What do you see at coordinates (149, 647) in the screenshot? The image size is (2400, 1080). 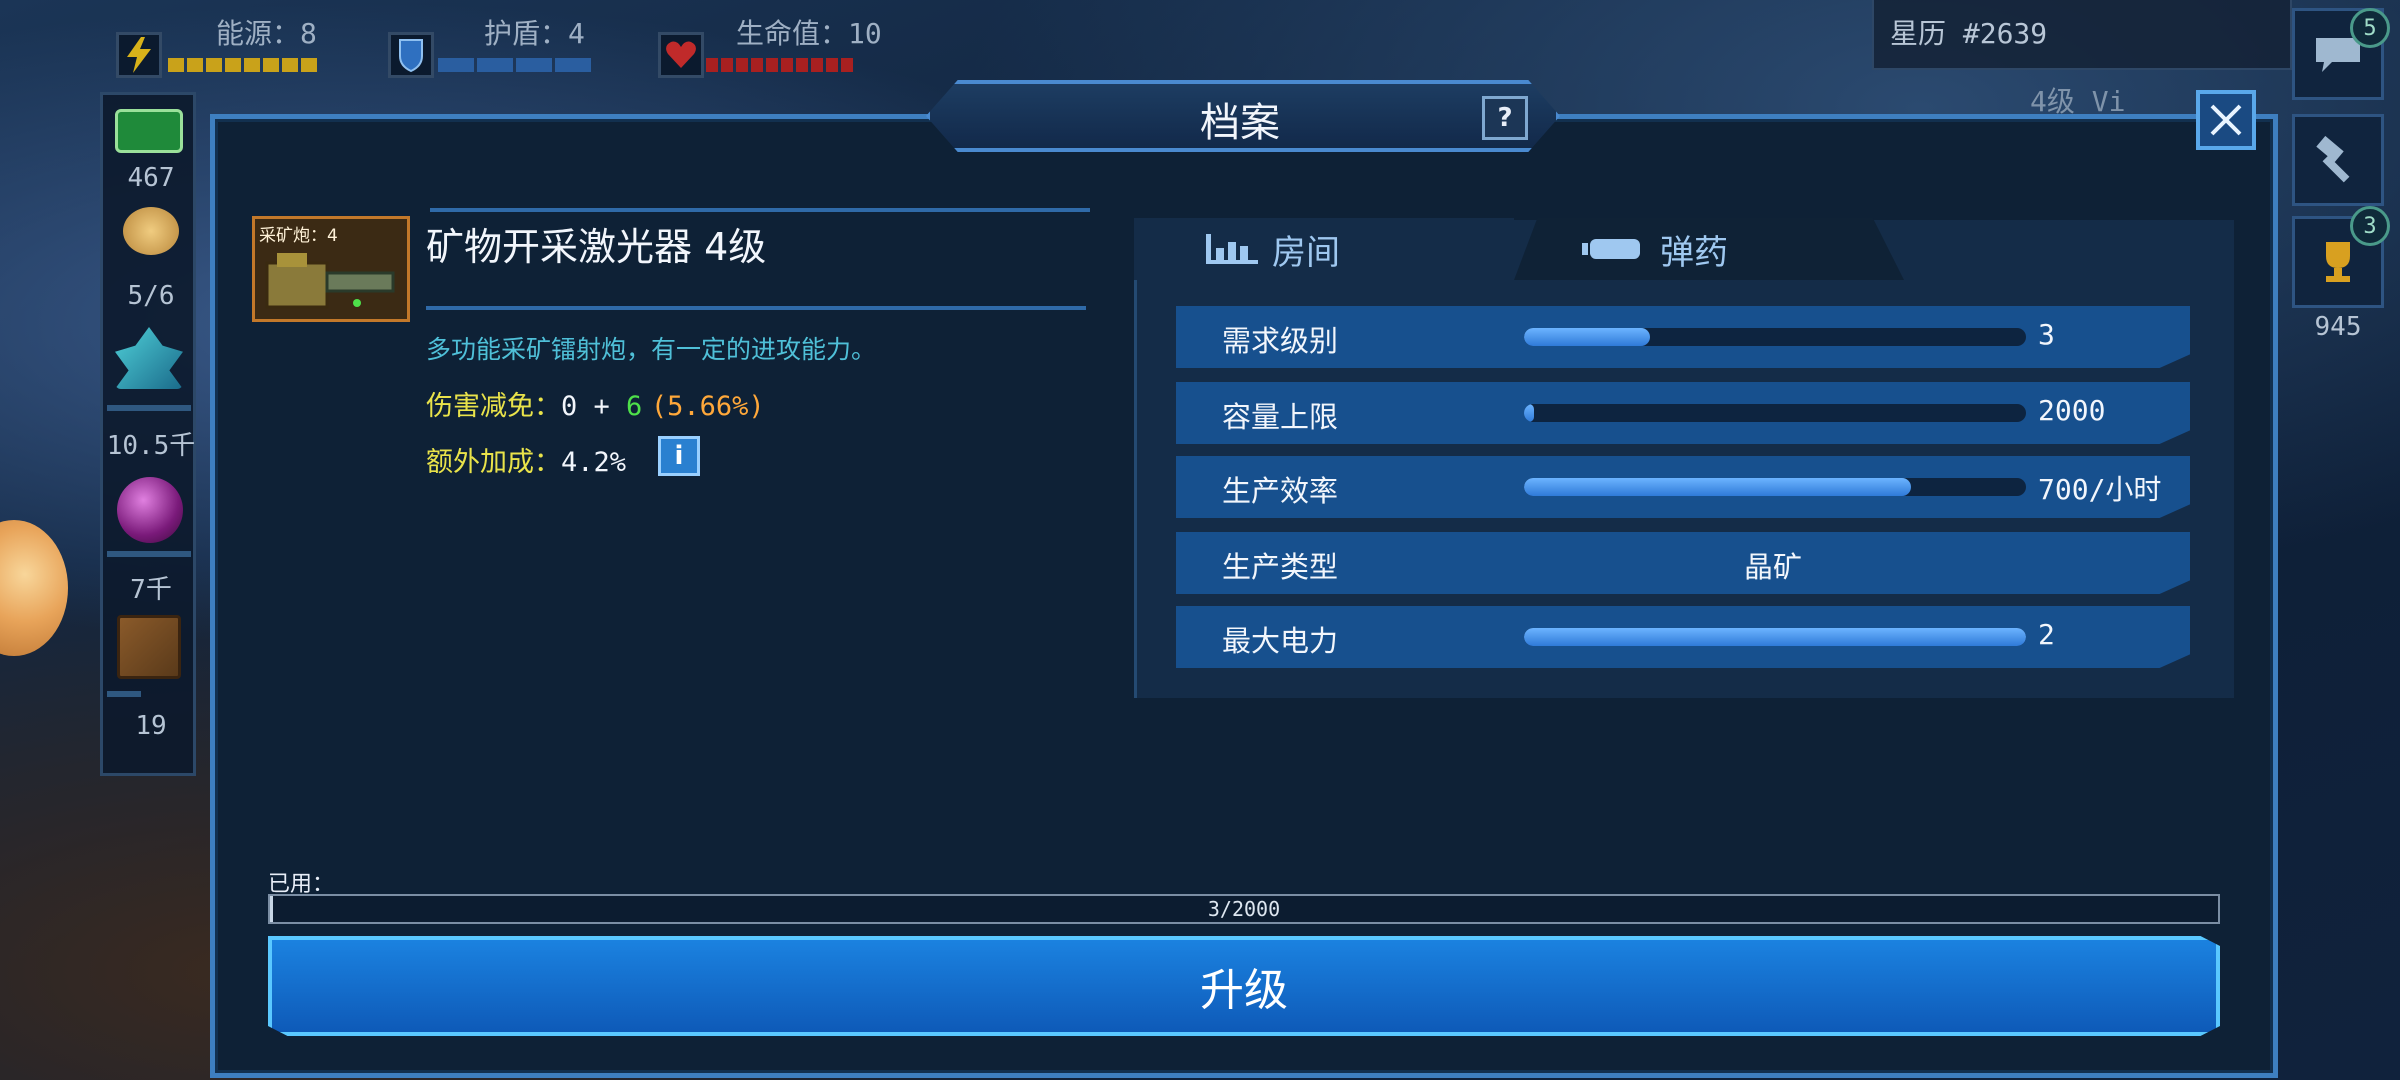 I see `crate-icon` at bounding box center [149, 647].